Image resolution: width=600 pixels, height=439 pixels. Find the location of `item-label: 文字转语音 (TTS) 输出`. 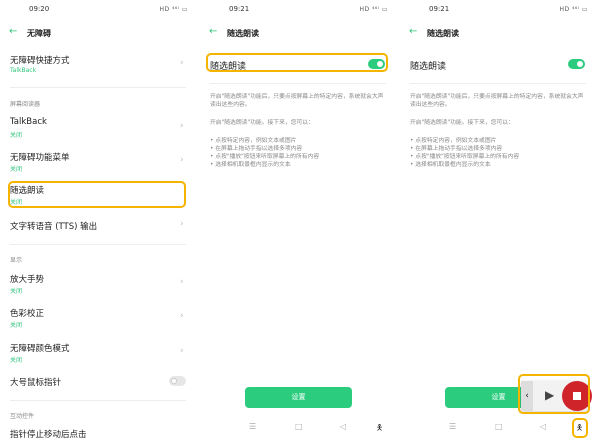

item-label: 文字转语音 (TTS) 输出 is located at coordinates (54, 227).